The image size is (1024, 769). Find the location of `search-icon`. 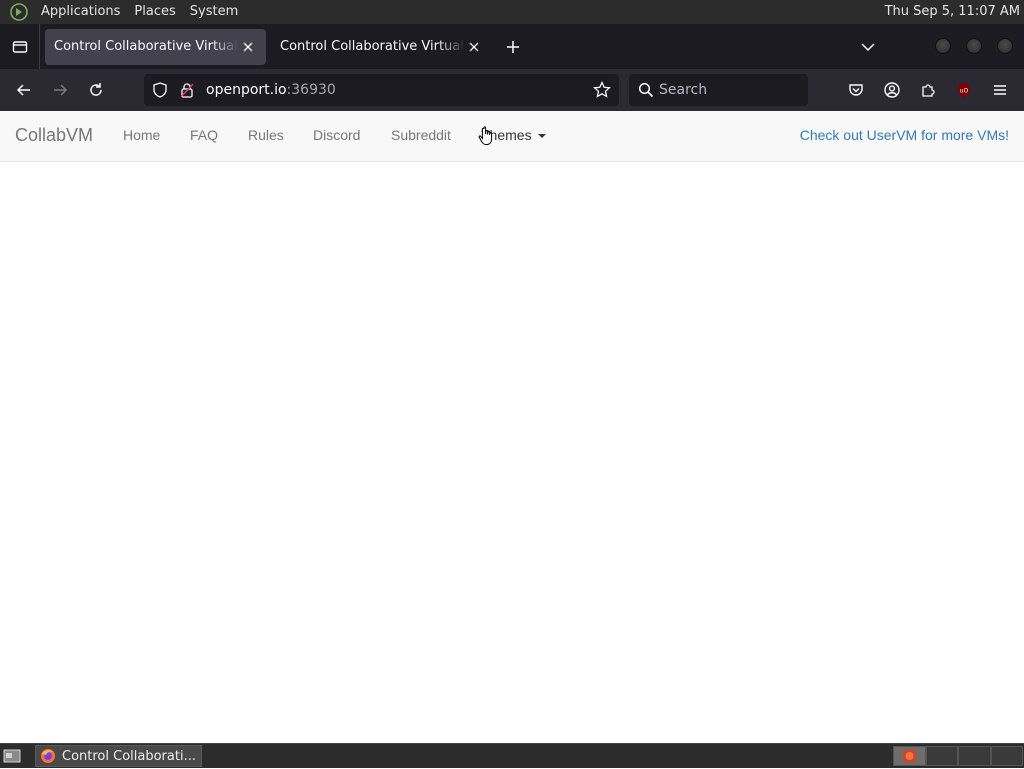

search-icon is located at coordinates (646, 92).